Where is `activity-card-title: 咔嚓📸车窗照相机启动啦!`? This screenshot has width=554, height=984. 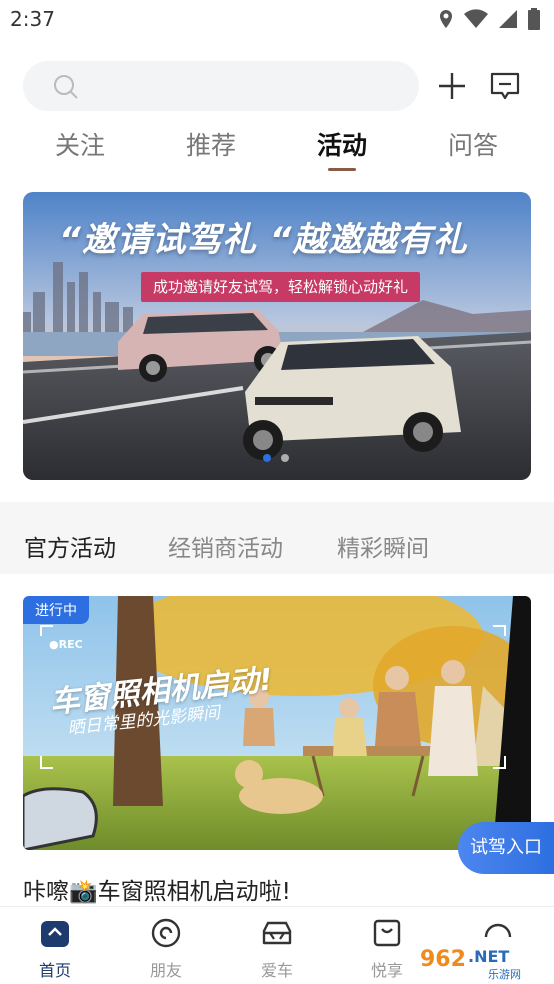
activity-card-title: 咔嚓📸车窗照相机启动啦! is located at coordinates (157, 889).